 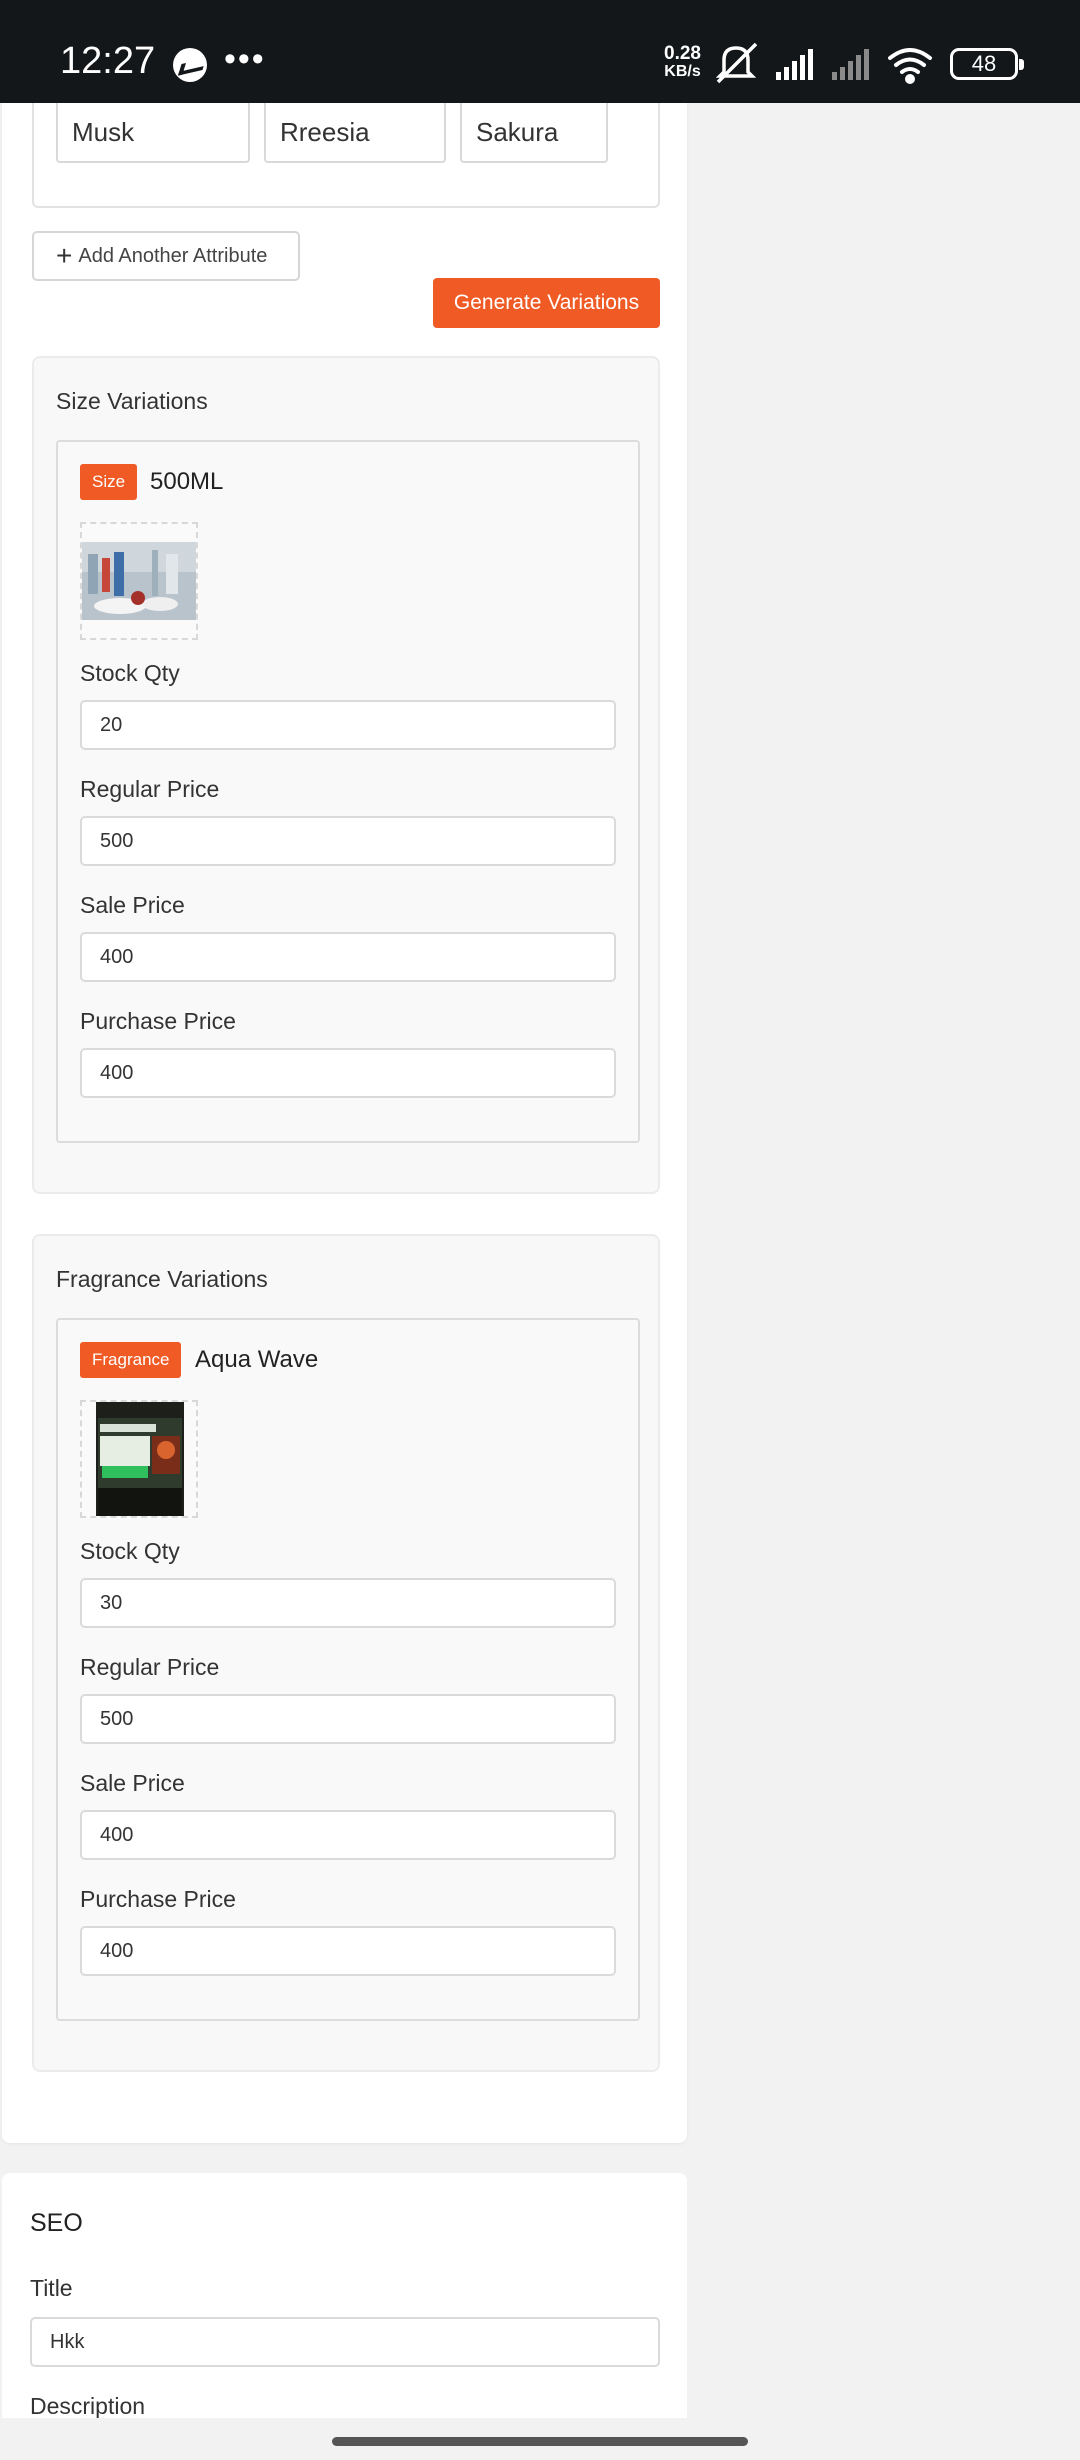 I want to click on status-time: 12:27, so click(x=108, y=61).